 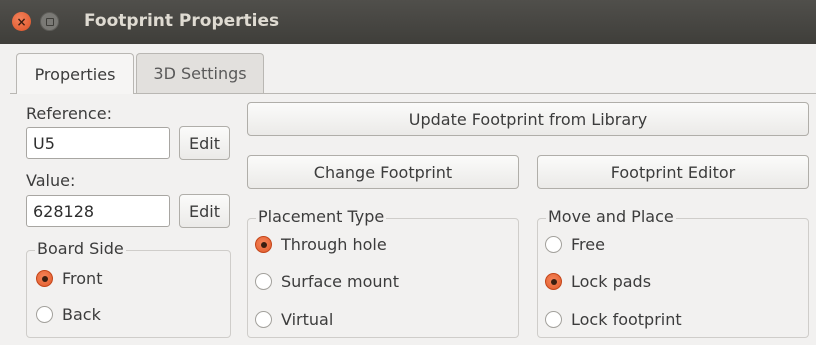 I want to click on radio-lock-footprint: Lock footprint, so click(x=613, y=319).